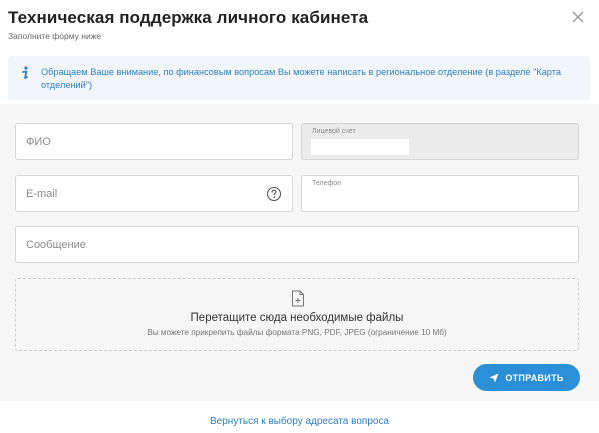 Image resolution: width=599 pixels, height=433 pixels. I want to click on back-to-recipient-link: Вернуться к выбору адресата вопроса, so click(299, 421).